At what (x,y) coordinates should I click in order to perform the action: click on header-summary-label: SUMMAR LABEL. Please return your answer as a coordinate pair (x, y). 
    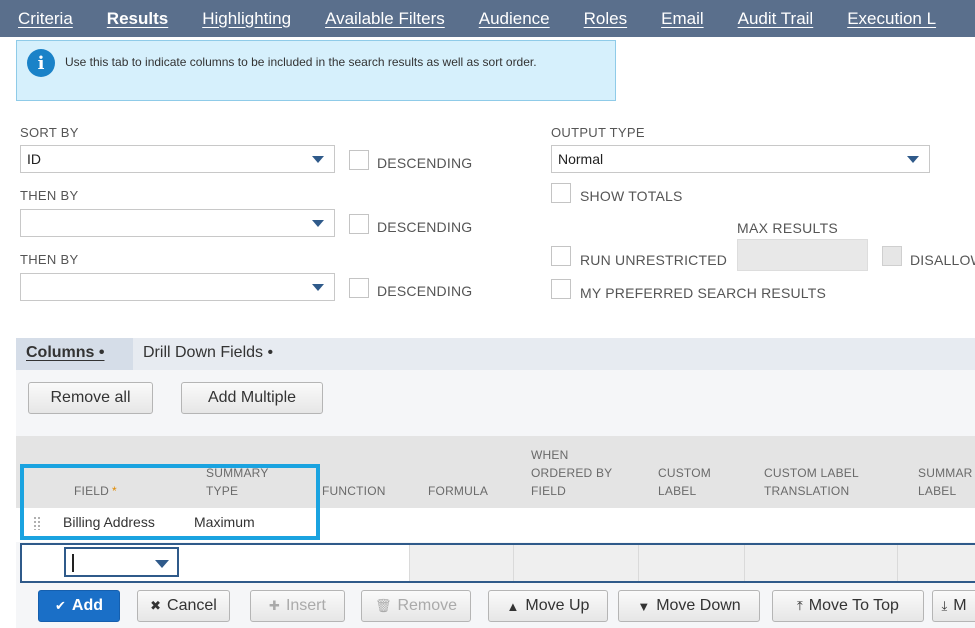
    Looking at the image, I should click on (945, 482).